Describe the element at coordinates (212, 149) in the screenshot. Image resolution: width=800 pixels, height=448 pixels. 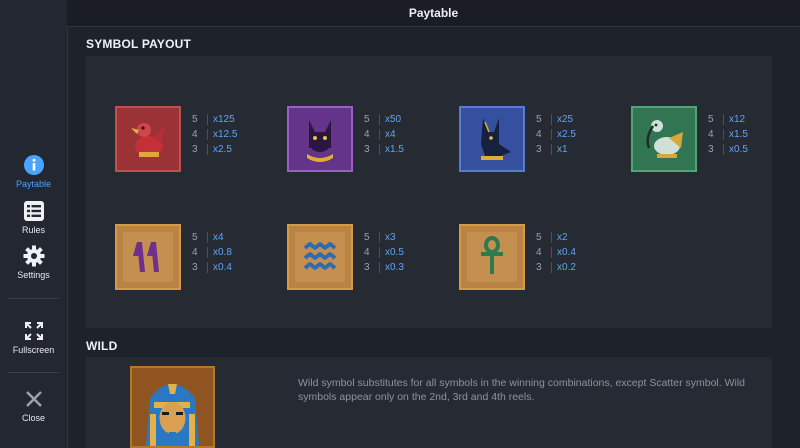
I see `payout-row: 3 x2.5` at that location.